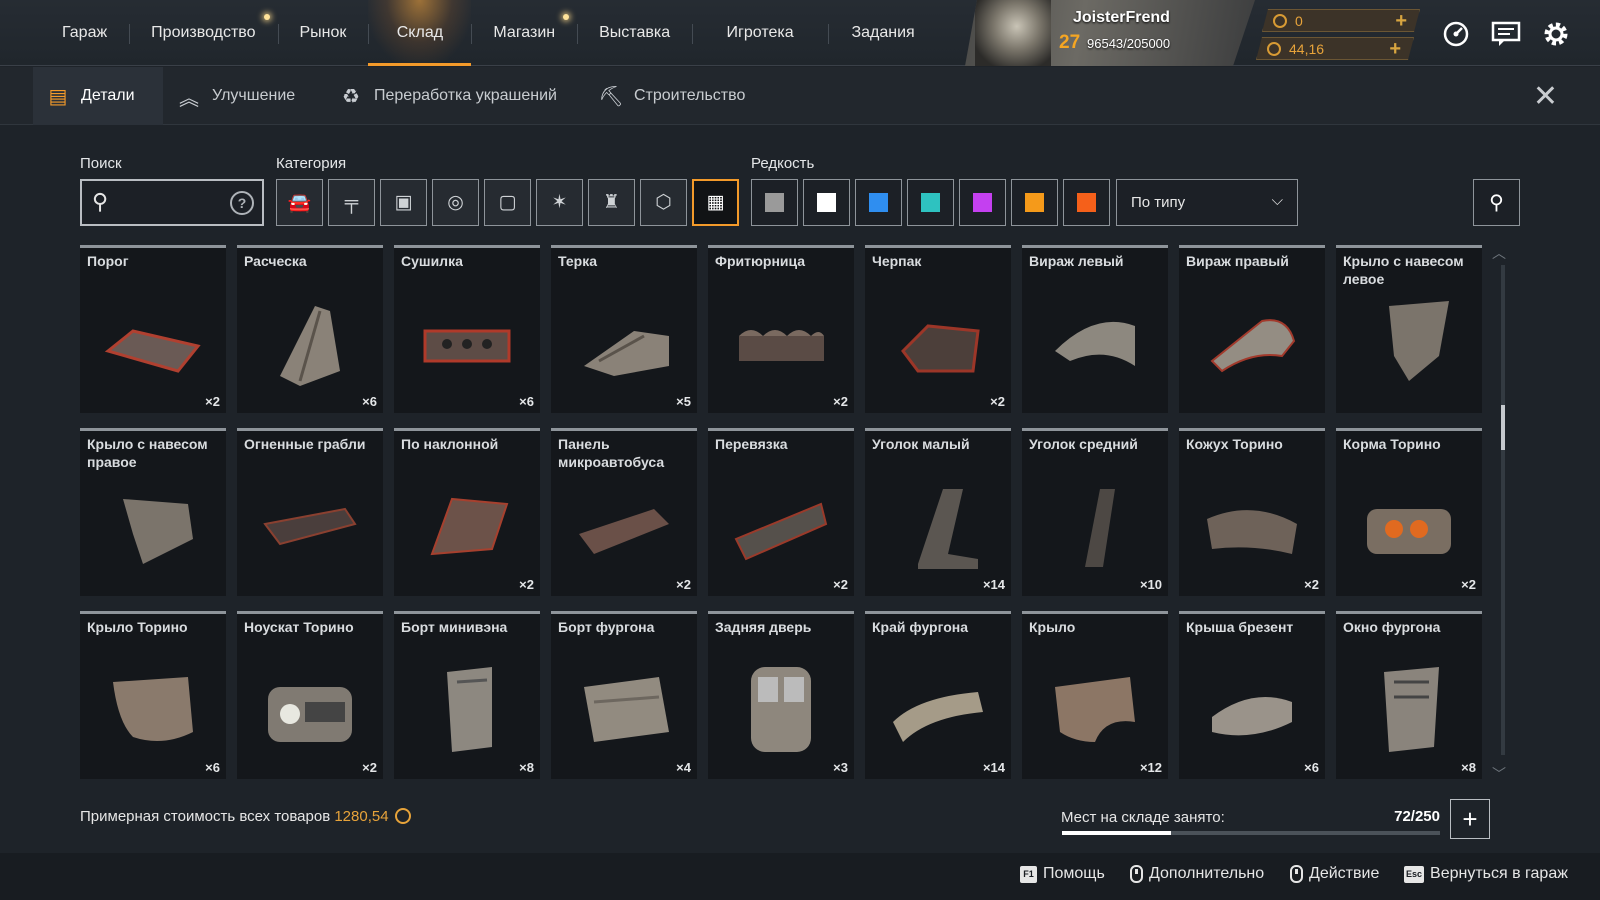  What do you see at coordinates (1496, 202) in the screenshot?
I see `reset-filters-button: ⚲` at bounding box center [1496, 202].